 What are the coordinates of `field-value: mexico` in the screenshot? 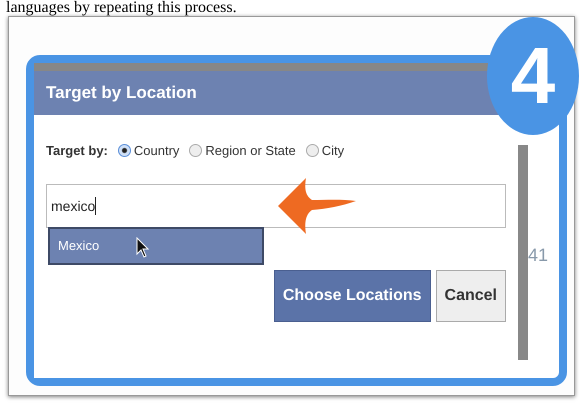 It's located at (73, 206).